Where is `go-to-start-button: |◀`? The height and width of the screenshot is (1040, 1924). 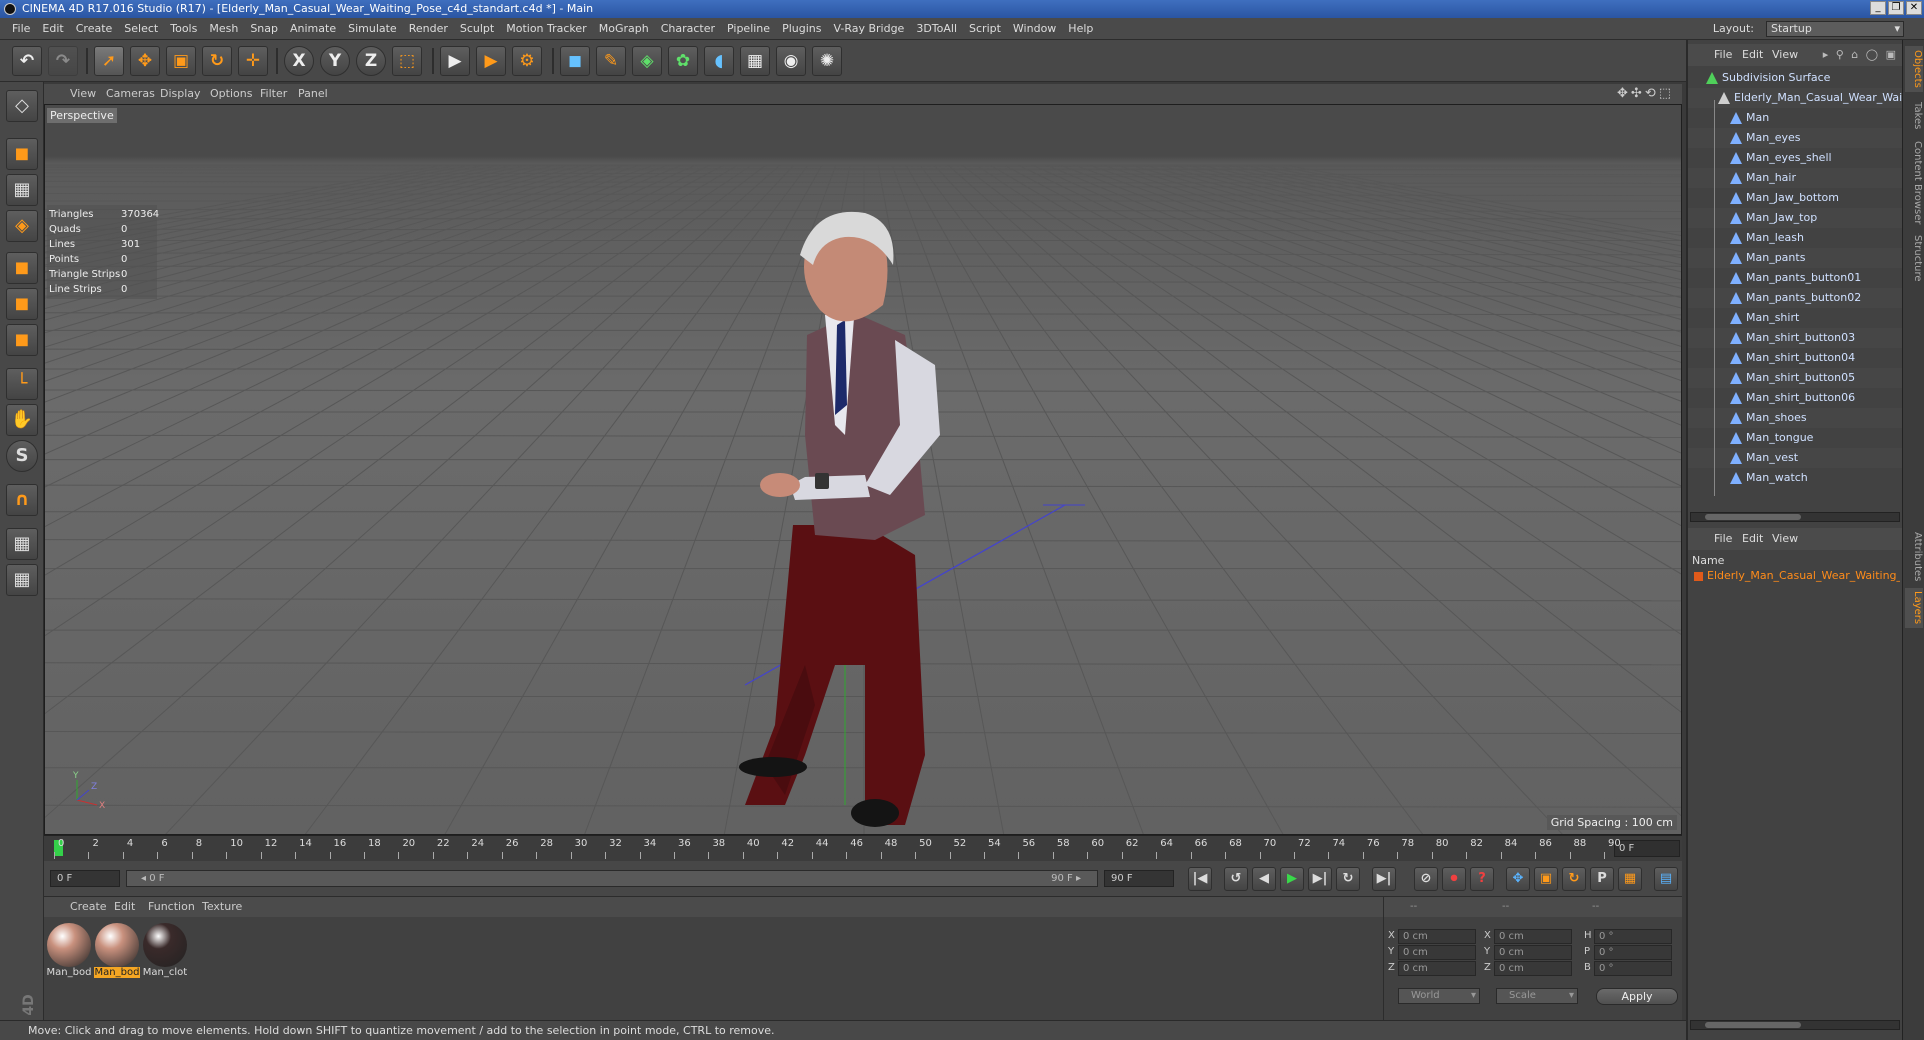
go-to-start-button: |◀ is located at coordinates (1200, 879).